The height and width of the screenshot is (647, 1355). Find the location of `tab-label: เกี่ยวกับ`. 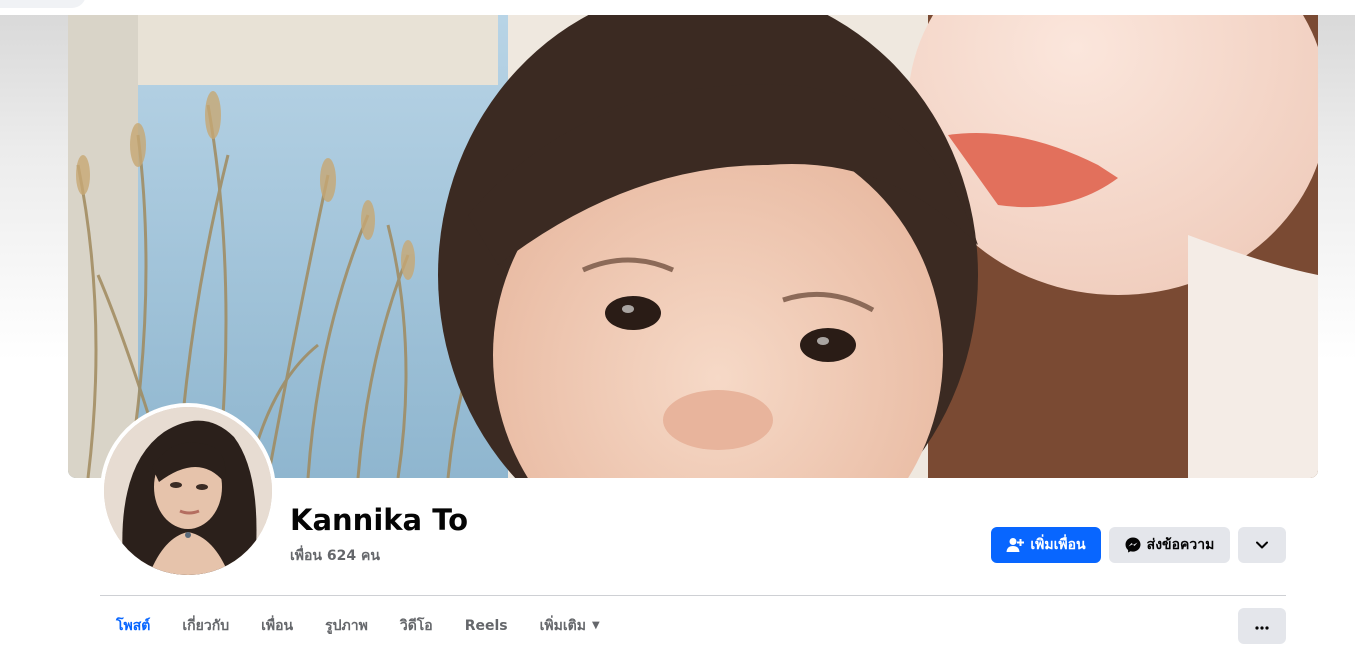

tab-label: เกี่ยวกับ is located at coordinates (206, 625).